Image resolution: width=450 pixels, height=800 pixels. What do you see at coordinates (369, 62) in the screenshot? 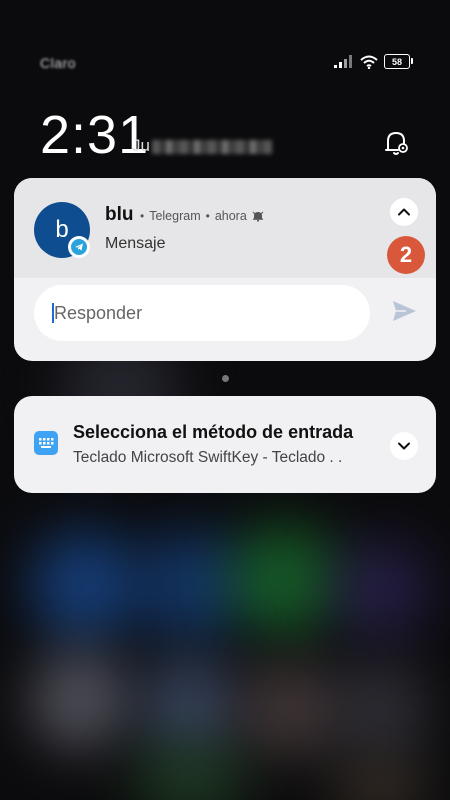
I see `wifi-icon` at bounding box center [369, 62].